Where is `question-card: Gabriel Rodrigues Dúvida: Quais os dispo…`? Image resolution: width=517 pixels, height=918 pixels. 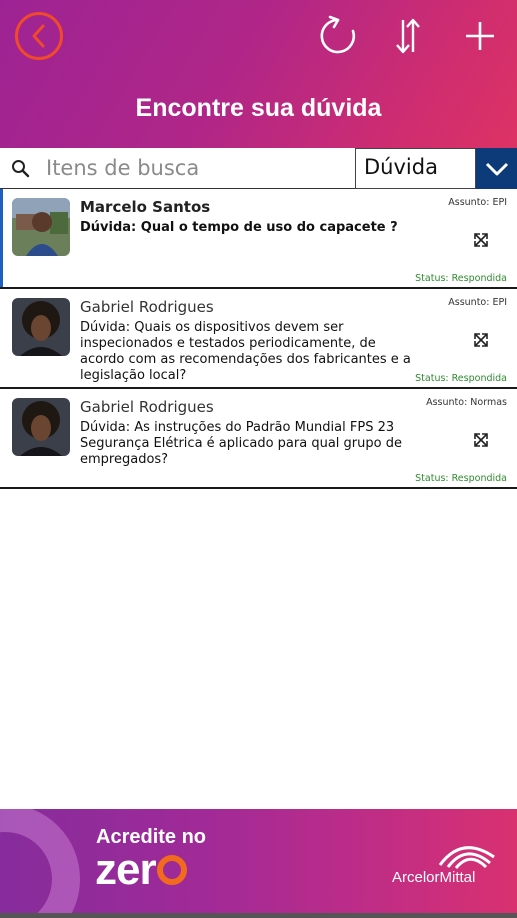
question-card: Gabriel Rodrigues Dúvida: Quais os dispo… is located at coordinates (258, 339).